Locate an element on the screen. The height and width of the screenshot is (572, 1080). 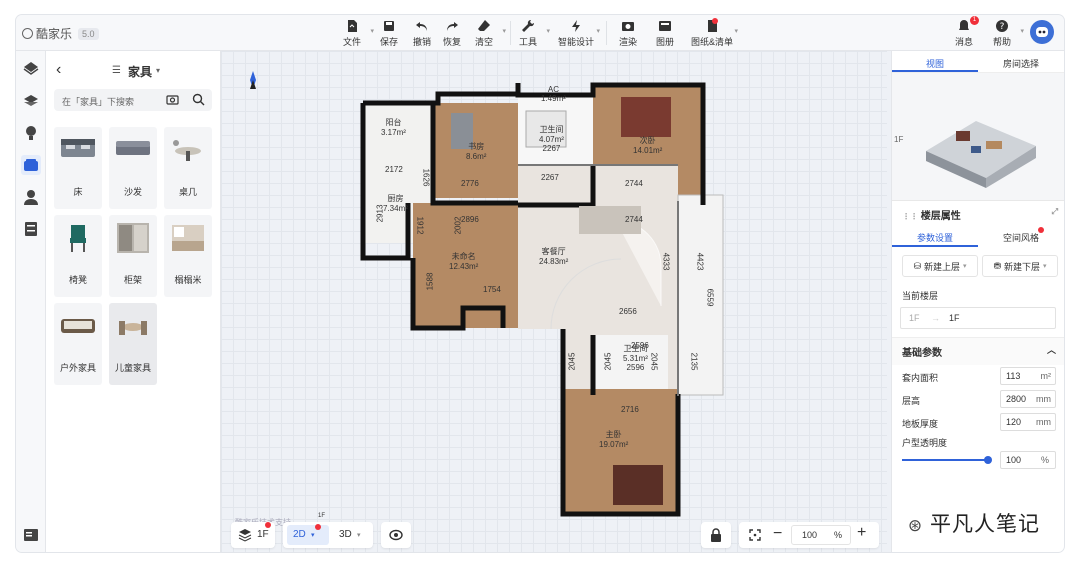
catalog-header: ‹ ☰ 家具 ▾ is located at coordinates (133, 70).